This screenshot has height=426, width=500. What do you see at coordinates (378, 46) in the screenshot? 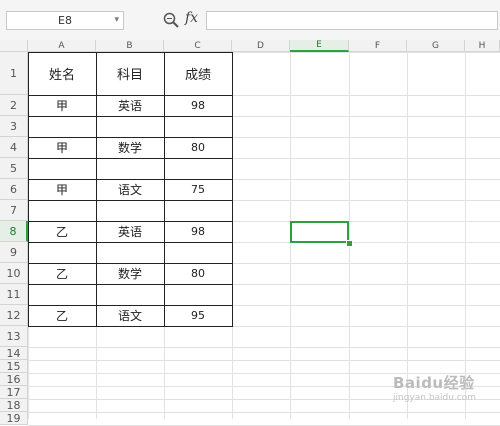
I see `column-header-f: F` at bounding box center [378, 46].